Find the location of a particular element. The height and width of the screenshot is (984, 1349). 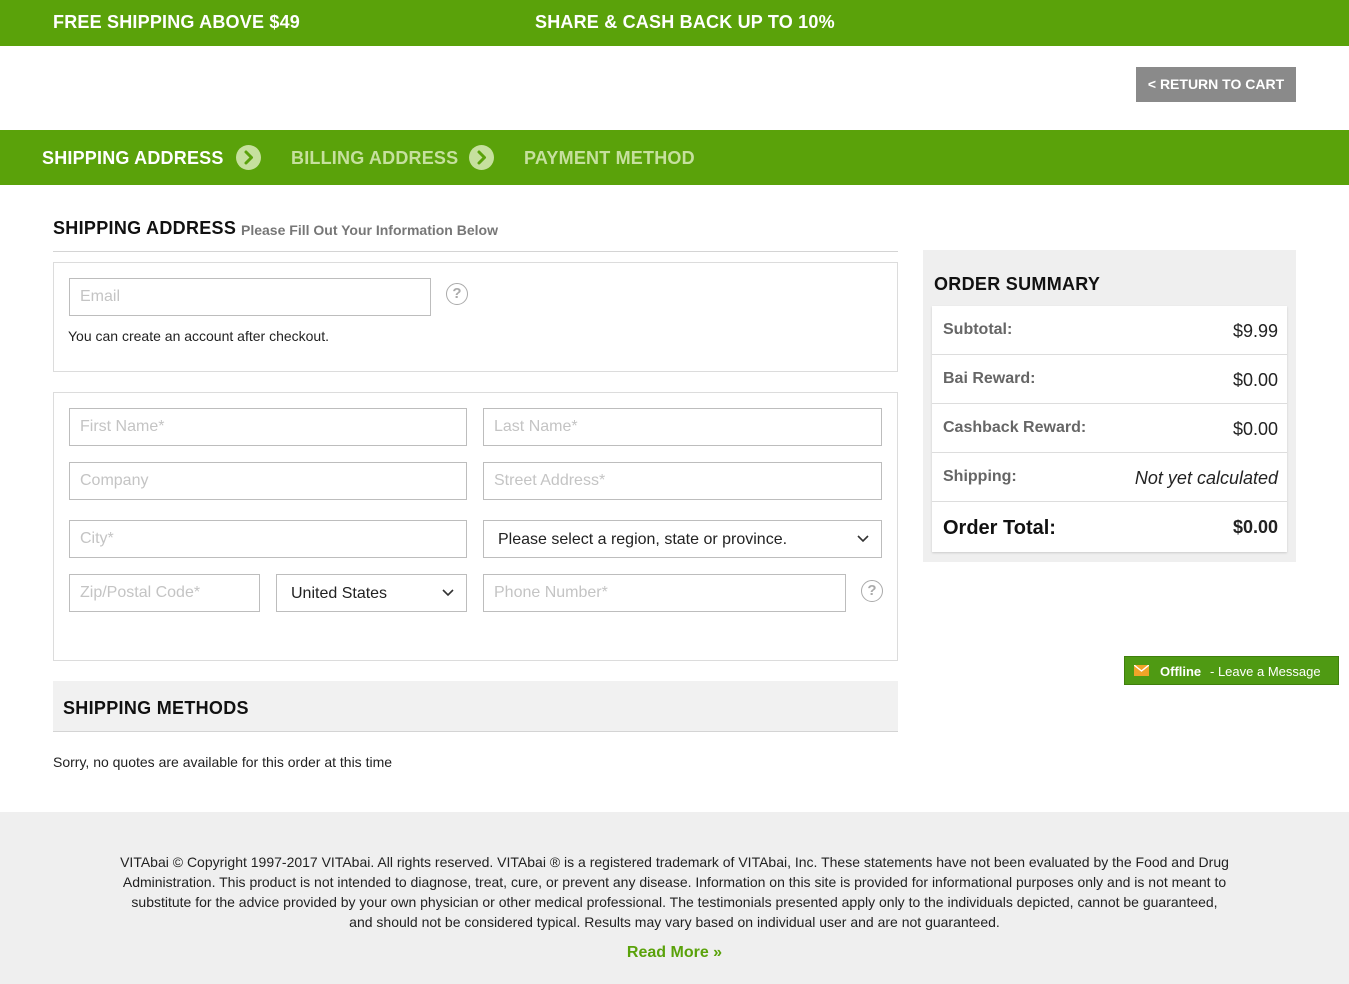

street-address-field is located at coordinates (682, 481).